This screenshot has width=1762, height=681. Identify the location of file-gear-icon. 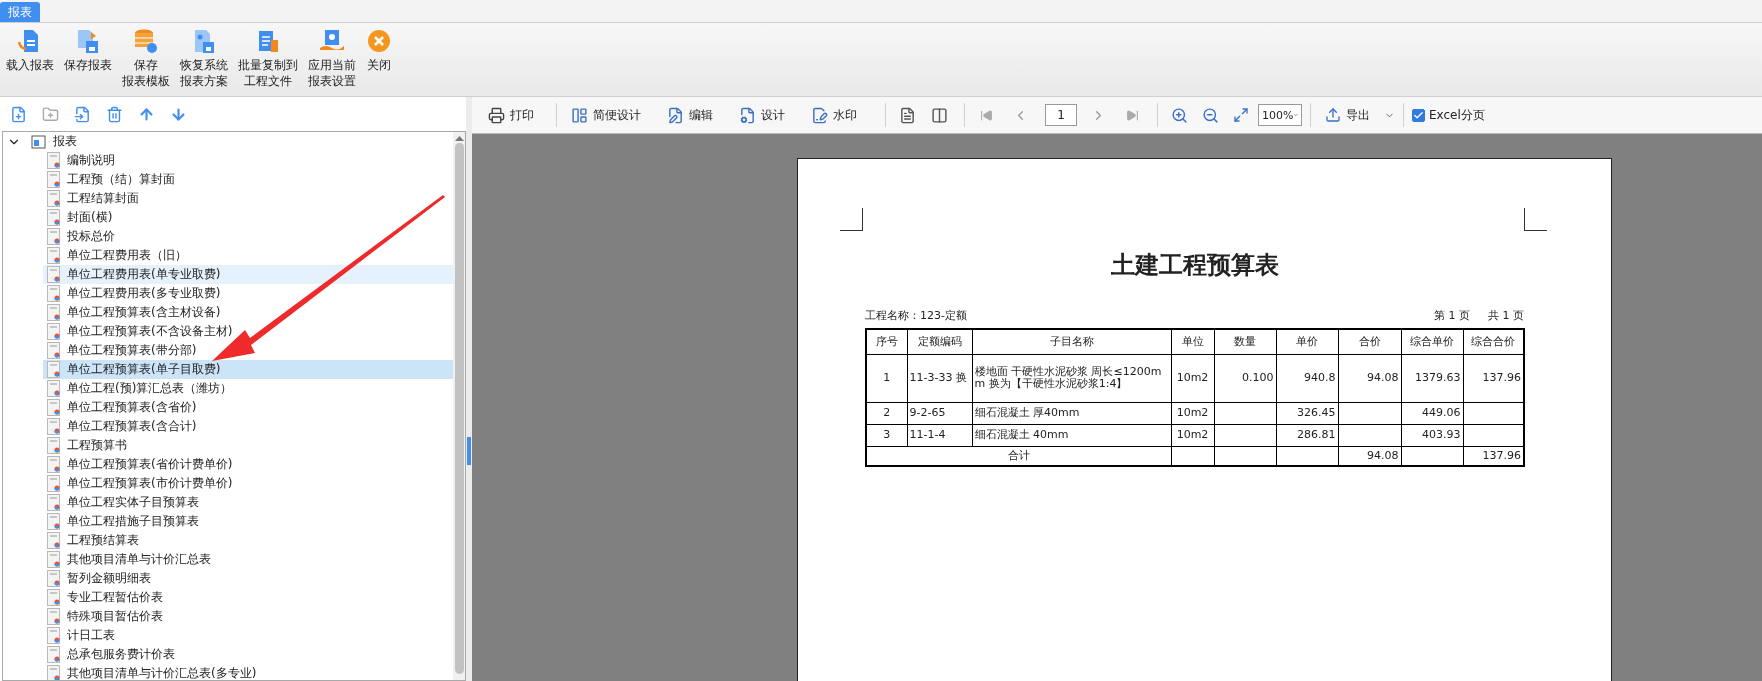
(747, 115).